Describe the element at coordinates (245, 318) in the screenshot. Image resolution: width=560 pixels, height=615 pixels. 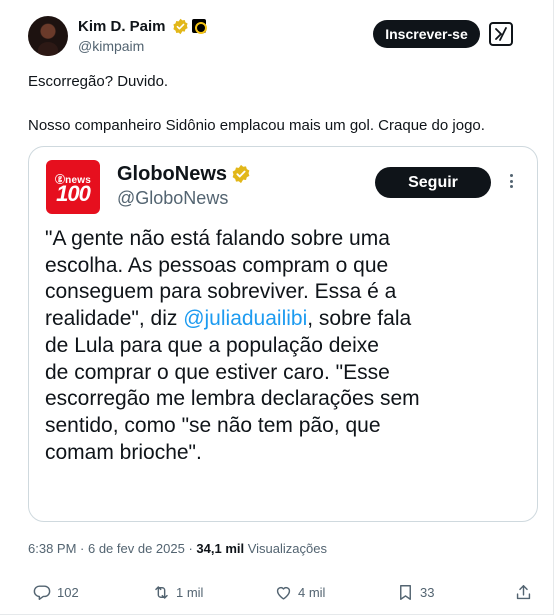
I see `mention-link: @juliaduailibi` at that location.